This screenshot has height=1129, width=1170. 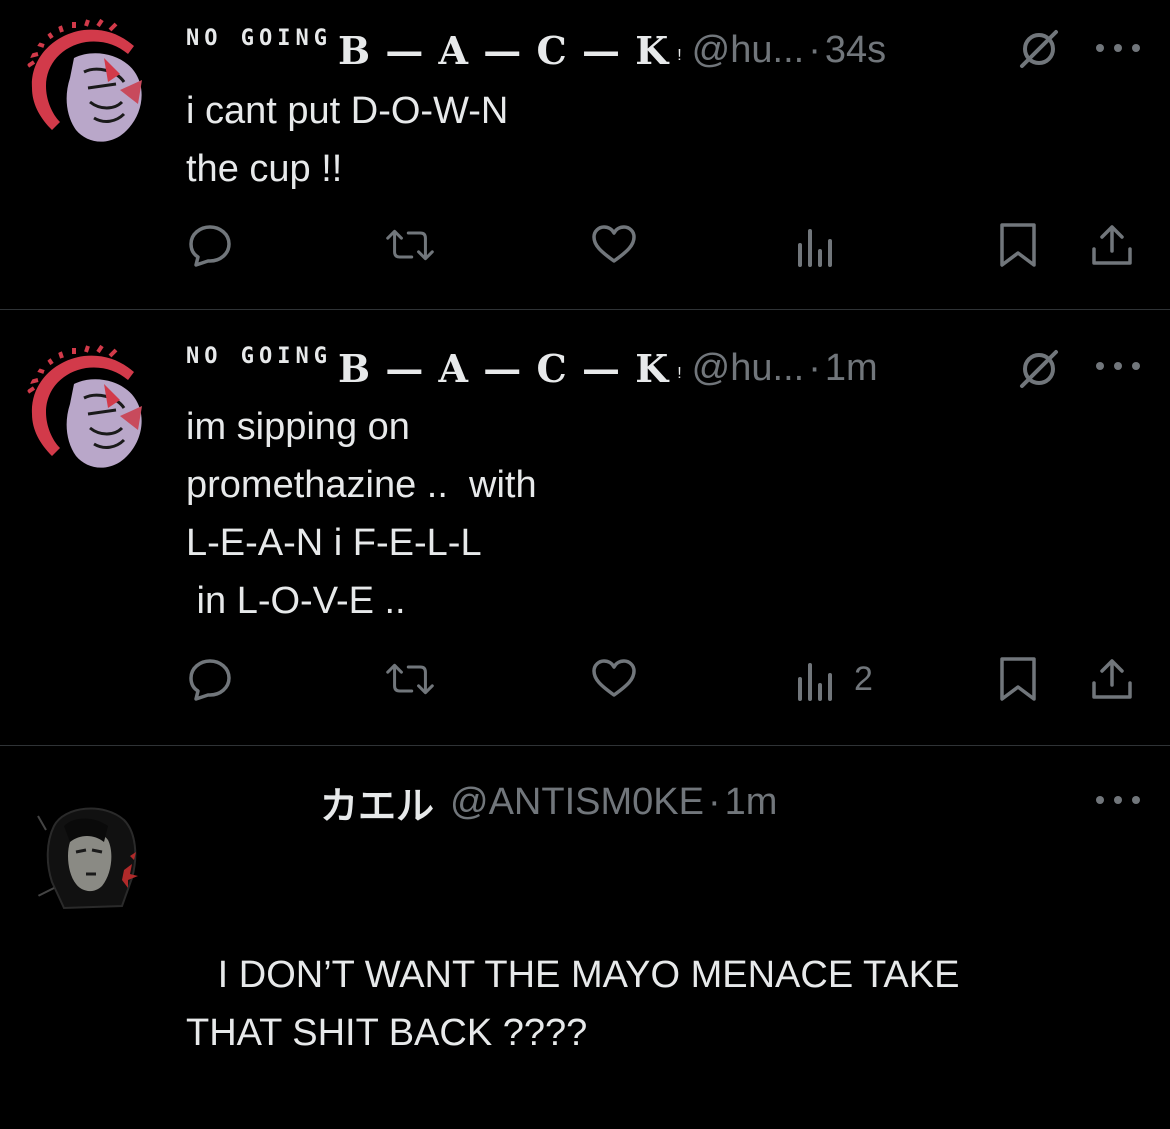 What do you see at coordinates (347, 140) in the screenshot?
I see `tweet-text: i cant put D-O-W-N the cup !!` at bounding box center [347, 140].